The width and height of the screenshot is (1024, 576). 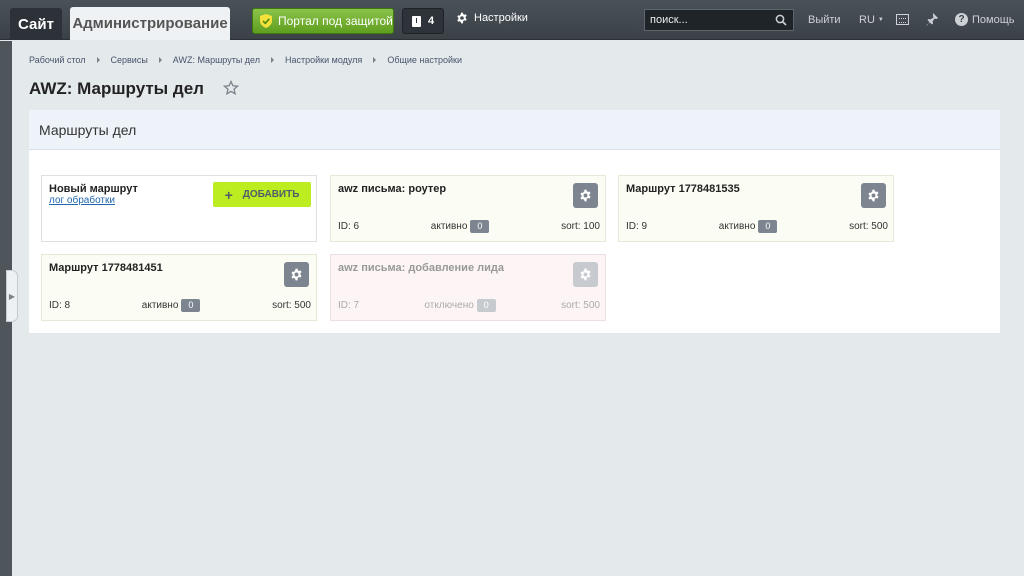 I want to click on new-route-title: Новый маршрут, so click(x=93, y=189).